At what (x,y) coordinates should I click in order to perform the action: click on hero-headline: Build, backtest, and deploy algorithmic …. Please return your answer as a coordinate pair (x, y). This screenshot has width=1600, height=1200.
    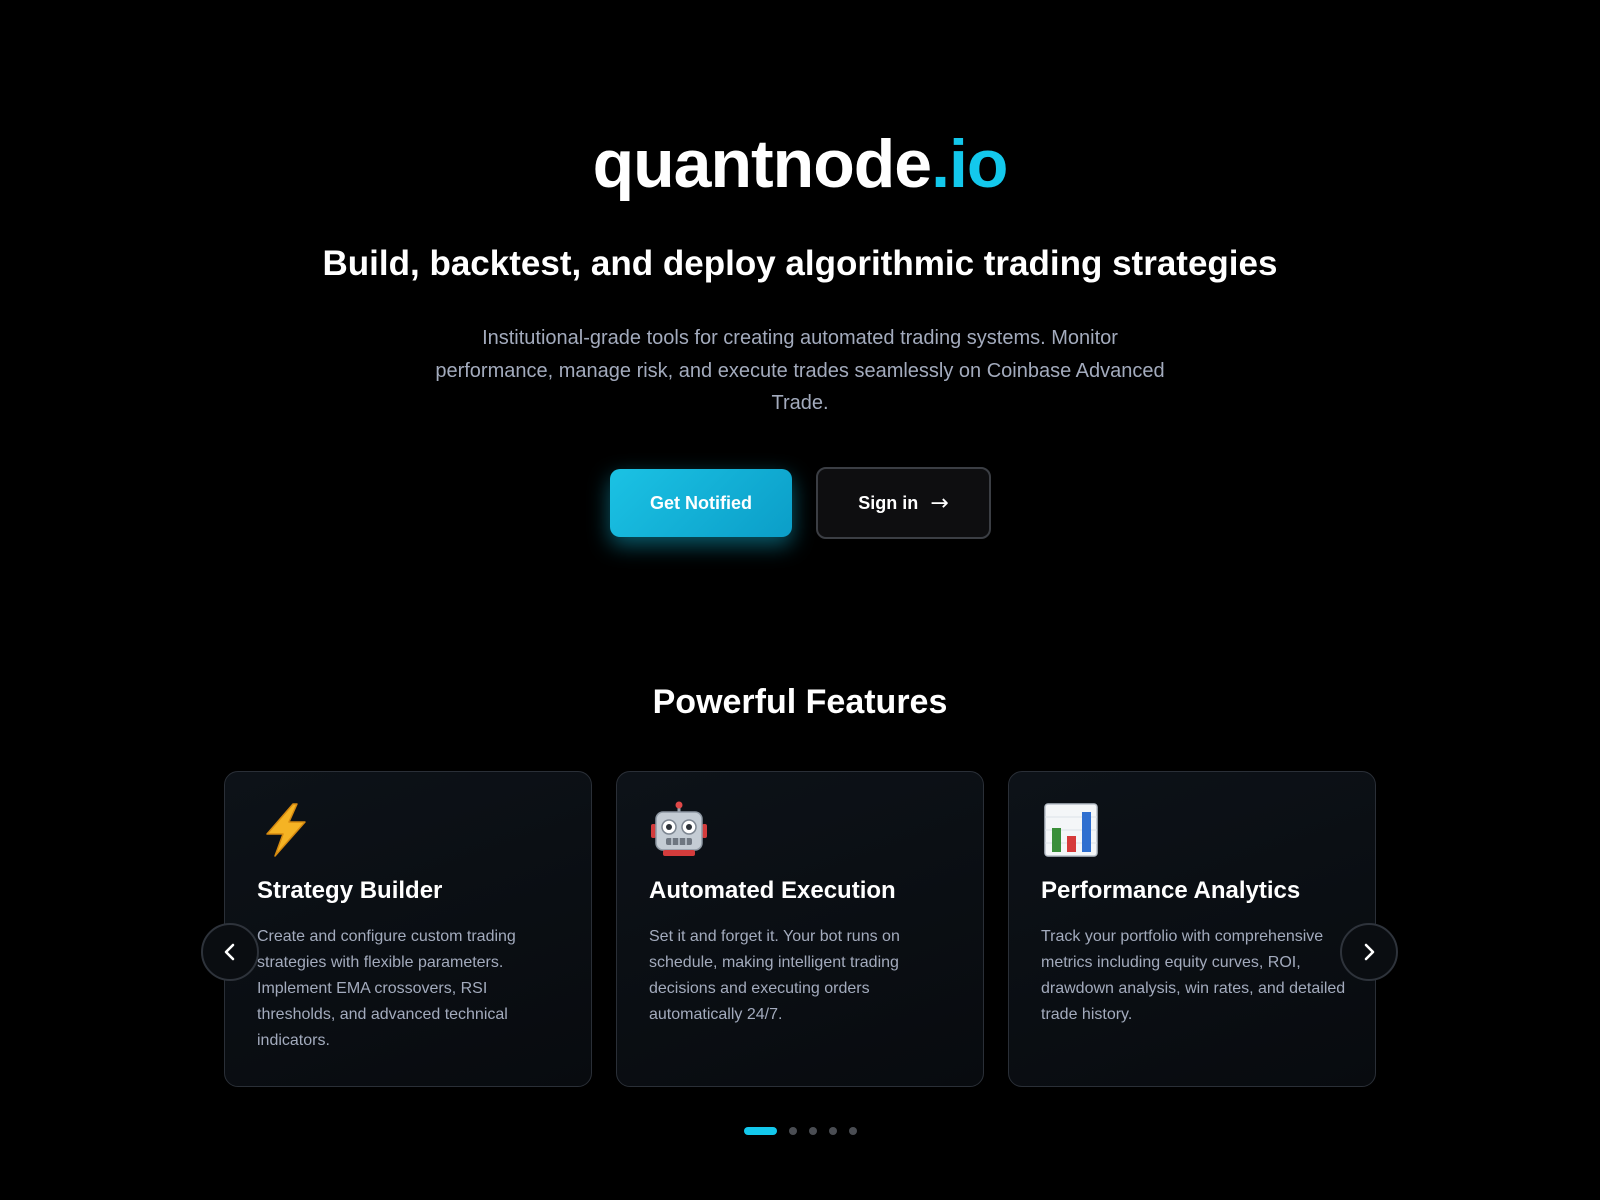
    Looking at the image, I should click on (800, 263).